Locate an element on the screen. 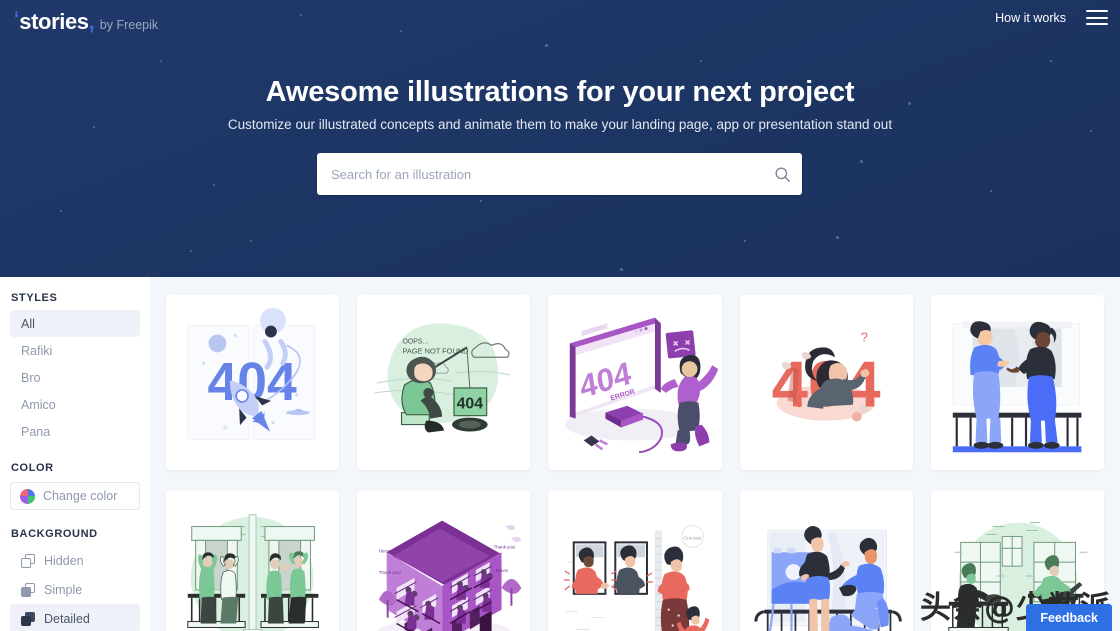 The height and width of the screenshot is (631, 1120). logo-quote-icon: ‘ is located at coordinates (17, 19).